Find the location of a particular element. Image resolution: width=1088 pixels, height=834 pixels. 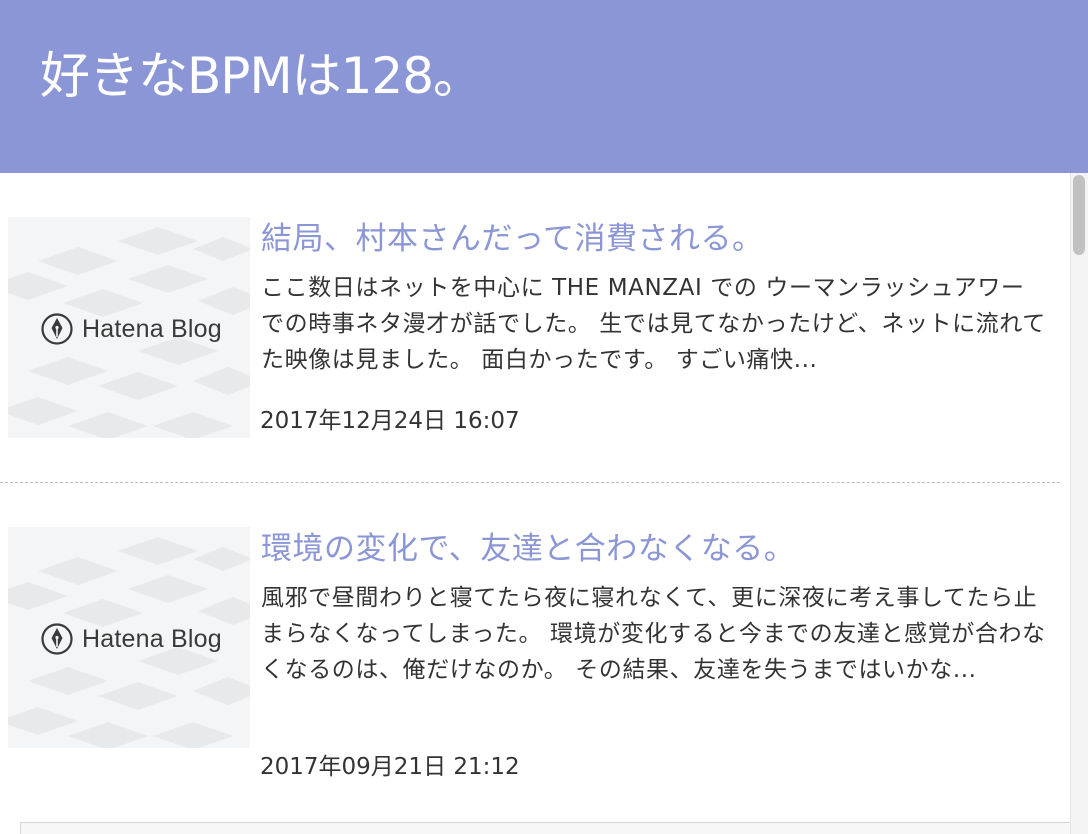

scrollbar-thumb is located at coordinates (1079, 215).